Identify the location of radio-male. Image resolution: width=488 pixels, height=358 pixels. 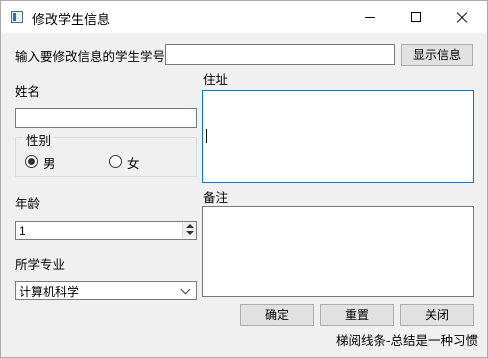
(31, 161).